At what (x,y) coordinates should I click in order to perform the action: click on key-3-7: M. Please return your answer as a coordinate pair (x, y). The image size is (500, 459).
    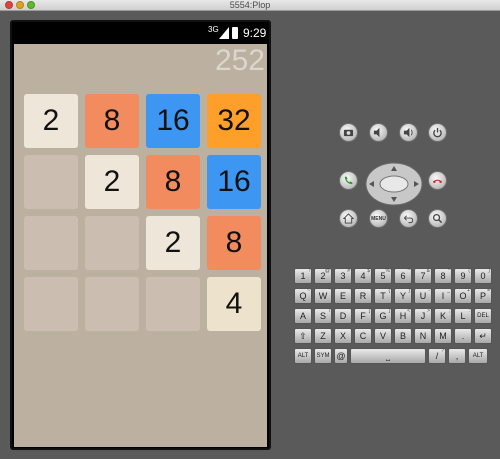
    Looking at the image, I should click on (443, 336).